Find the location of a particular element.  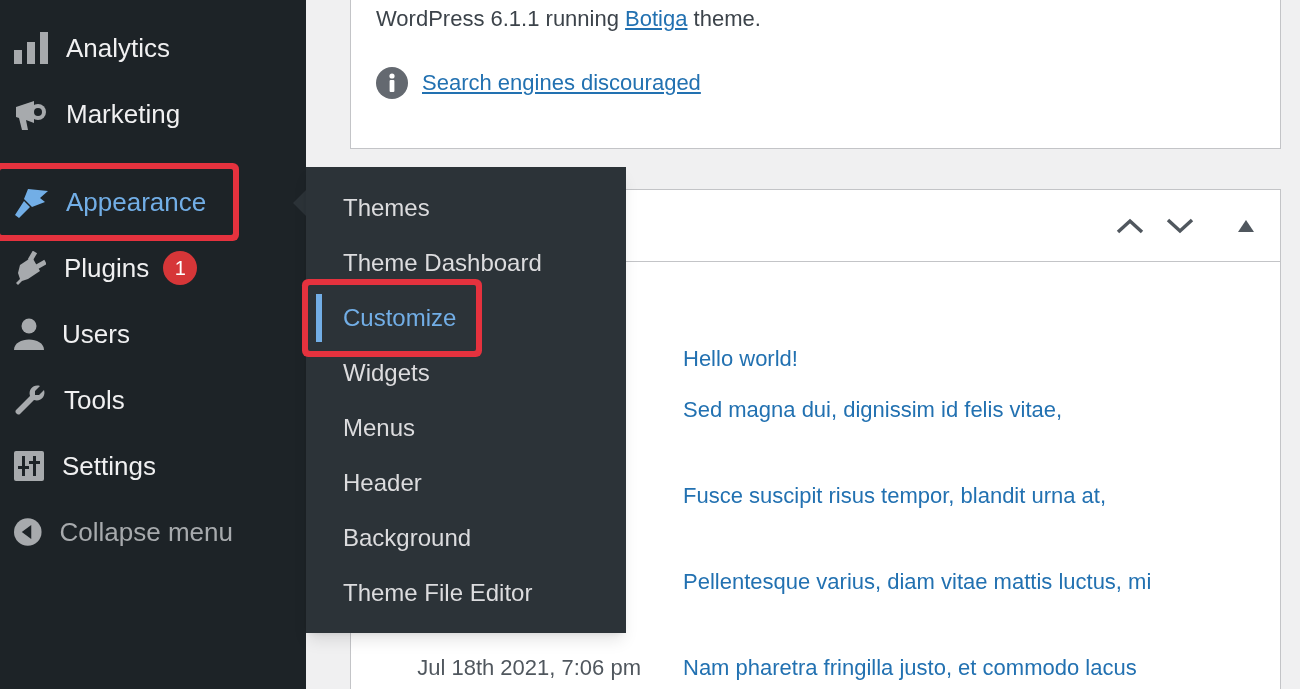

chevron-down-icon is located at coordinates (1180, 225).